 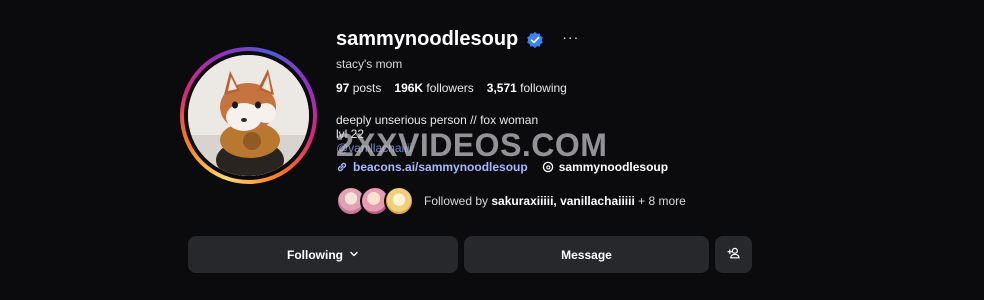 I want to click on followed-by-prefix: Followed by, so click(x=458, y=201).